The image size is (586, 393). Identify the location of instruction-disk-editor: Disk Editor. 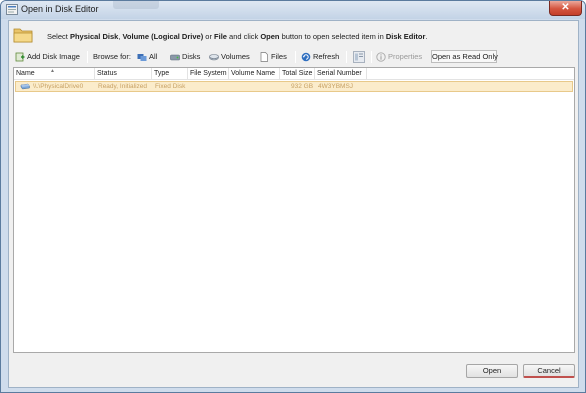
(405, 36).